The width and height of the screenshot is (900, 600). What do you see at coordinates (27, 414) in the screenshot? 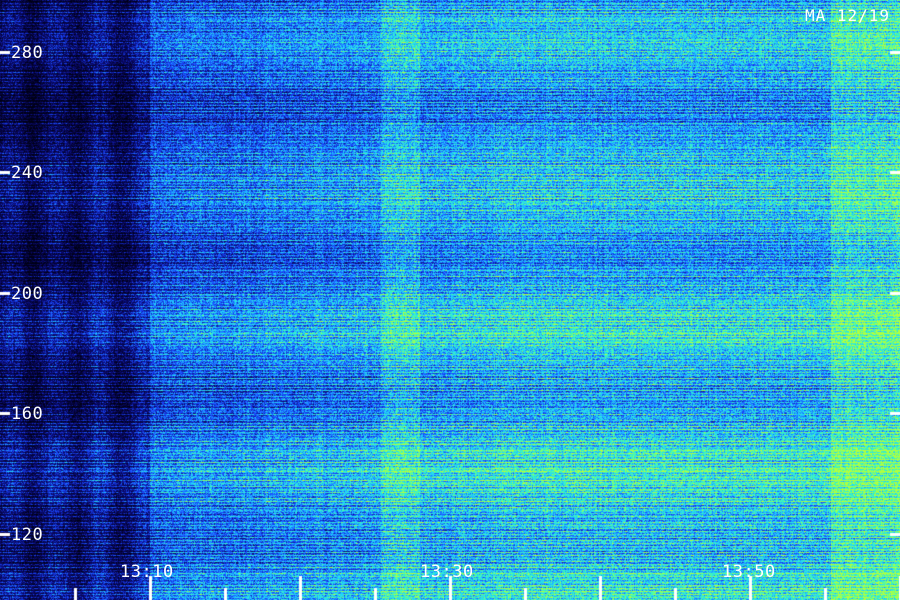
I see `y-tick-label: 160` at bounding box center [27, 414].